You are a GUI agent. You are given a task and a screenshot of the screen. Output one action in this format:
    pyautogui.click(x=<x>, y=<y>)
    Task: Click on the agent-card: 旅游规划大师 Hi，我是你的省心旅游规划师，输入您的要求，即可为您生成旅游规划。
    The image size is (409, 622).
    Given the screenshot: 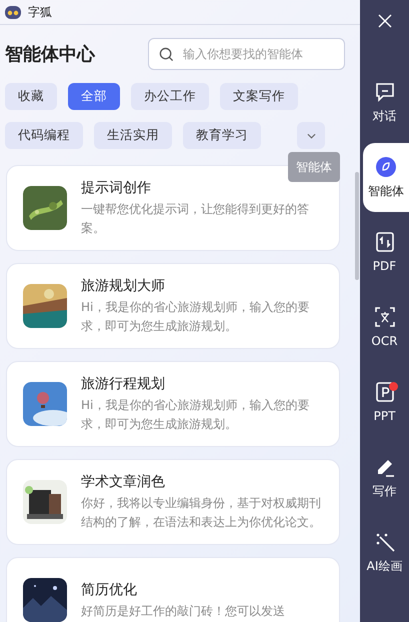 What is the action you would take?
    pyautogui.click(x=173, y=306)
    